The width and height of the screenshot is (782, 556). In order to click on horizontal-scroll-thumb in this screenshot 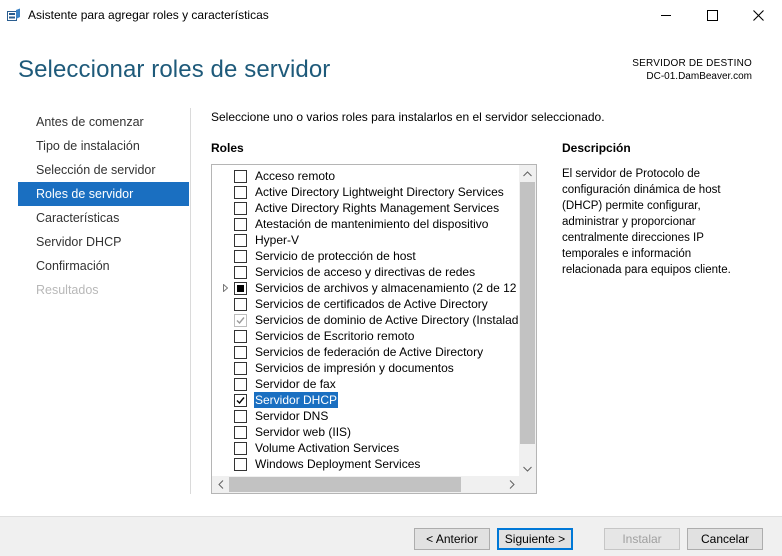, I will do `click(345, 484)`.